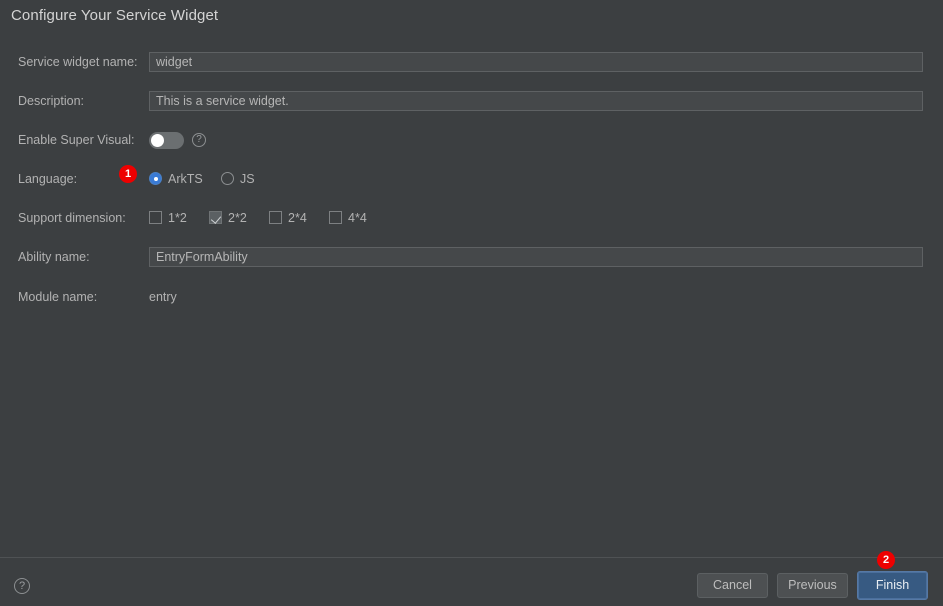 The width and height of the screenshot is (943, 606). I want to click on radio-option-arkts-label: ArkTS, so click(185, 179).